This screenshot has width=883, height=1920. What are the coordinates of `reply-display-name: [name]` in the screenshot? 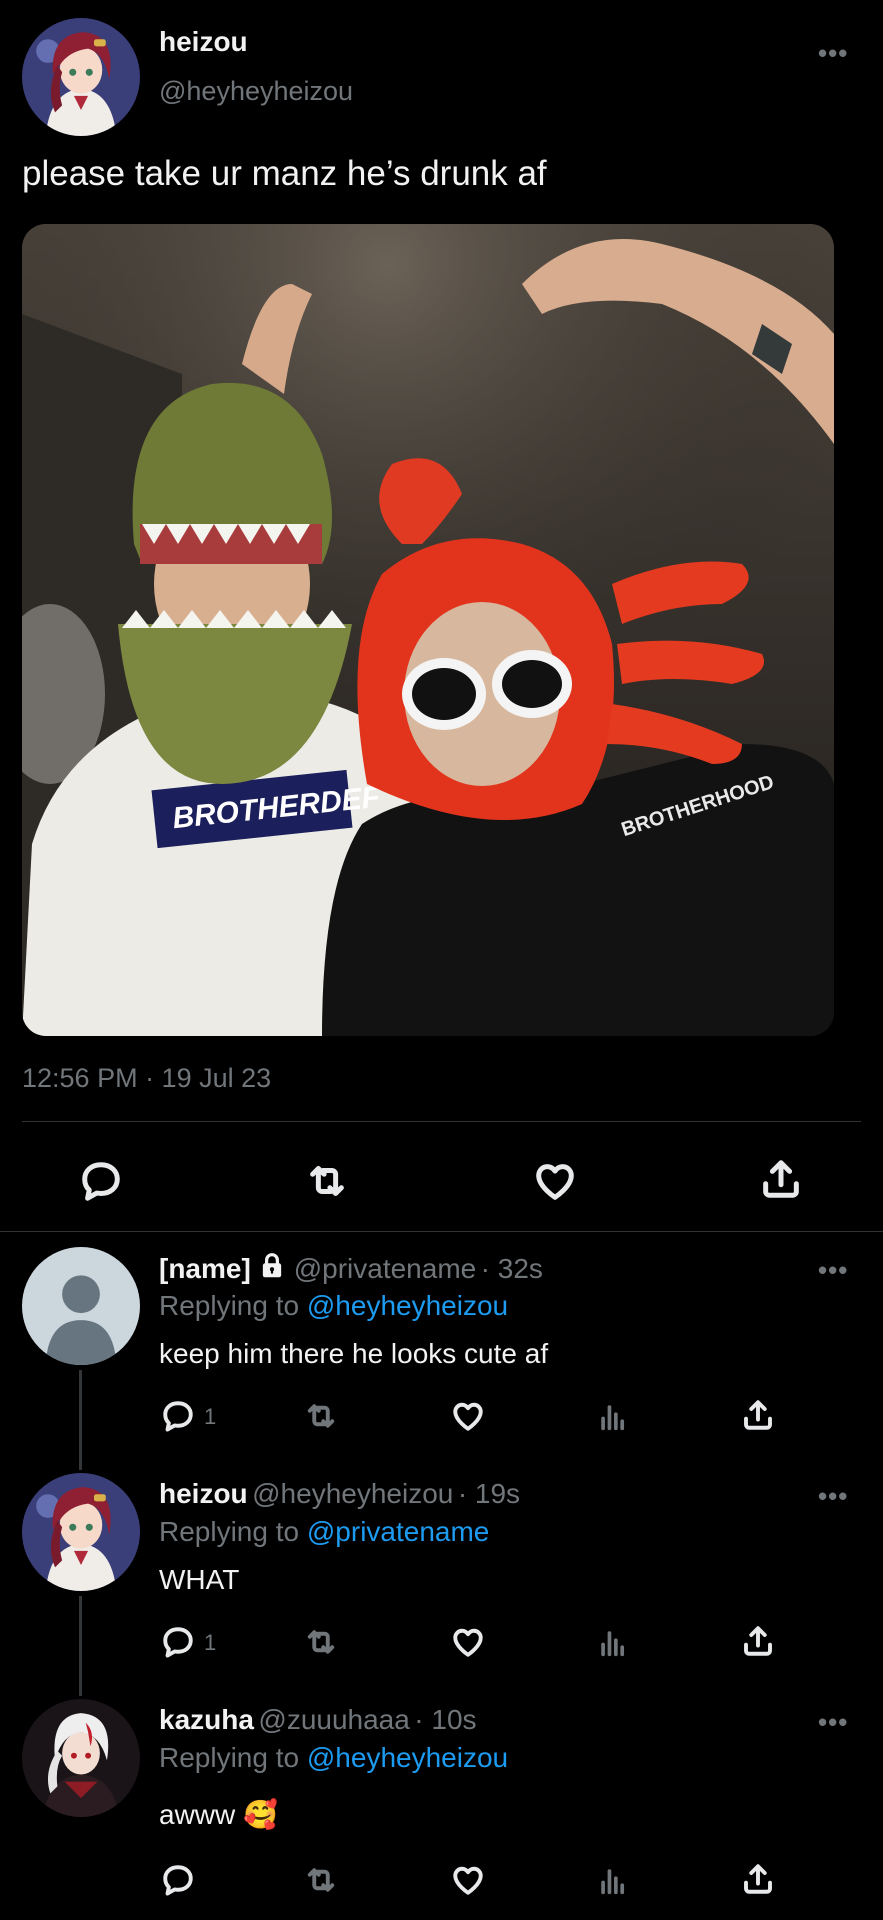 It's located at (205, 1268).